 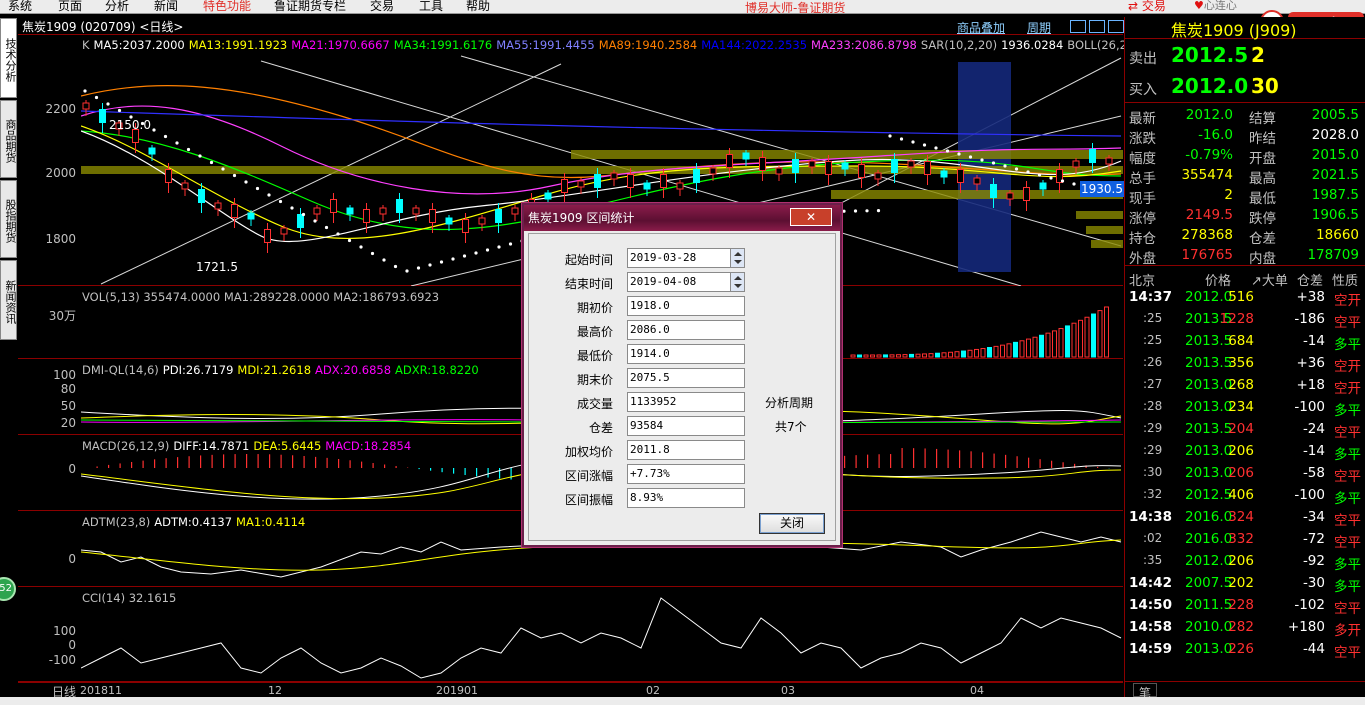 What do you see at coordinates (686, 426) in the screenshot?
I see `stat-field: 93584` at bounding box center [686, 426].